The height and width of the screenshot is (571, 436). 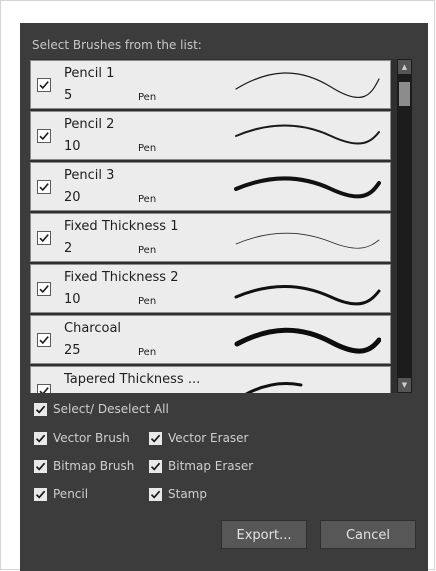 I want to click on brush-name: Charcoal, so click(x=93, y=328).